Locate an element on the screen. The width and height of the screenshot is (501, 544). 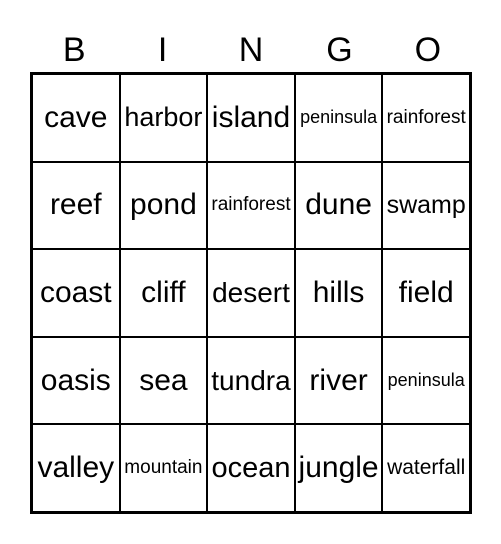
cell-word: field is located at coordinates (426, 292).